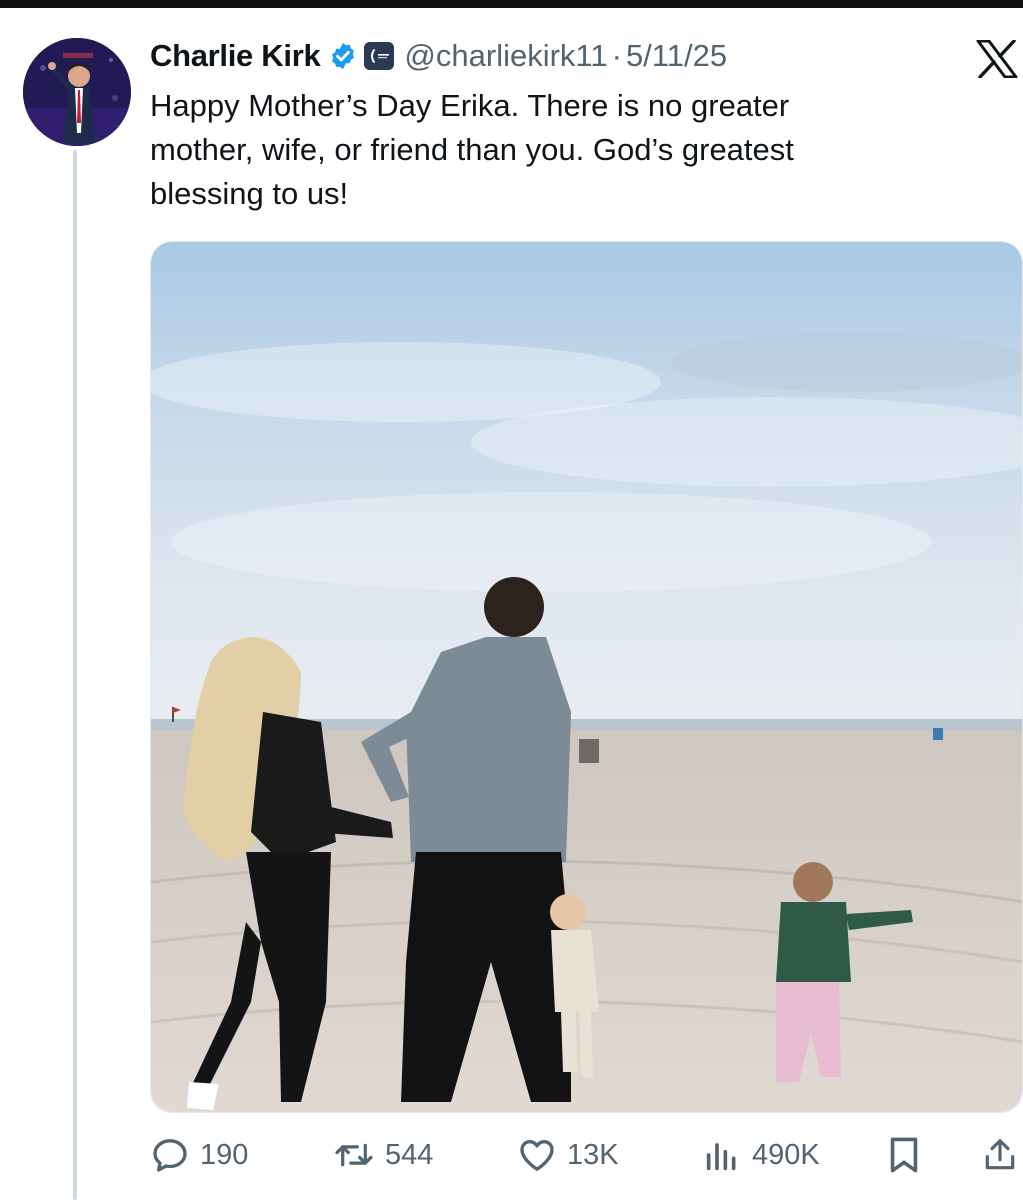 The image size is (1023, 1200). I want to click on like-count: 13K, so click(593, 1154).